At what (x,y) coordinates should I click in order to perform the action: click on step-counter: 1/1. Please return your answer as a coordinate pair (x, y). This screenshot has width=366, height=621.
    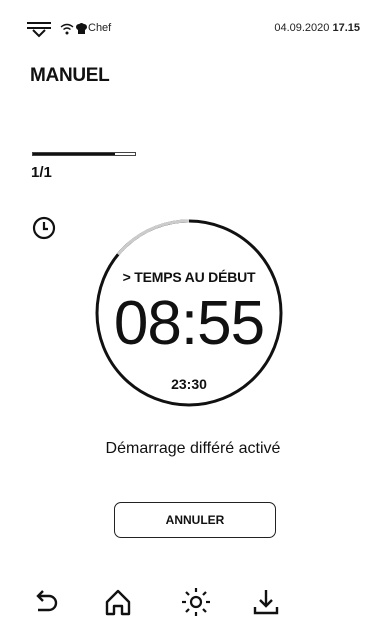
    Looking at the image, I should click on (41, 172).